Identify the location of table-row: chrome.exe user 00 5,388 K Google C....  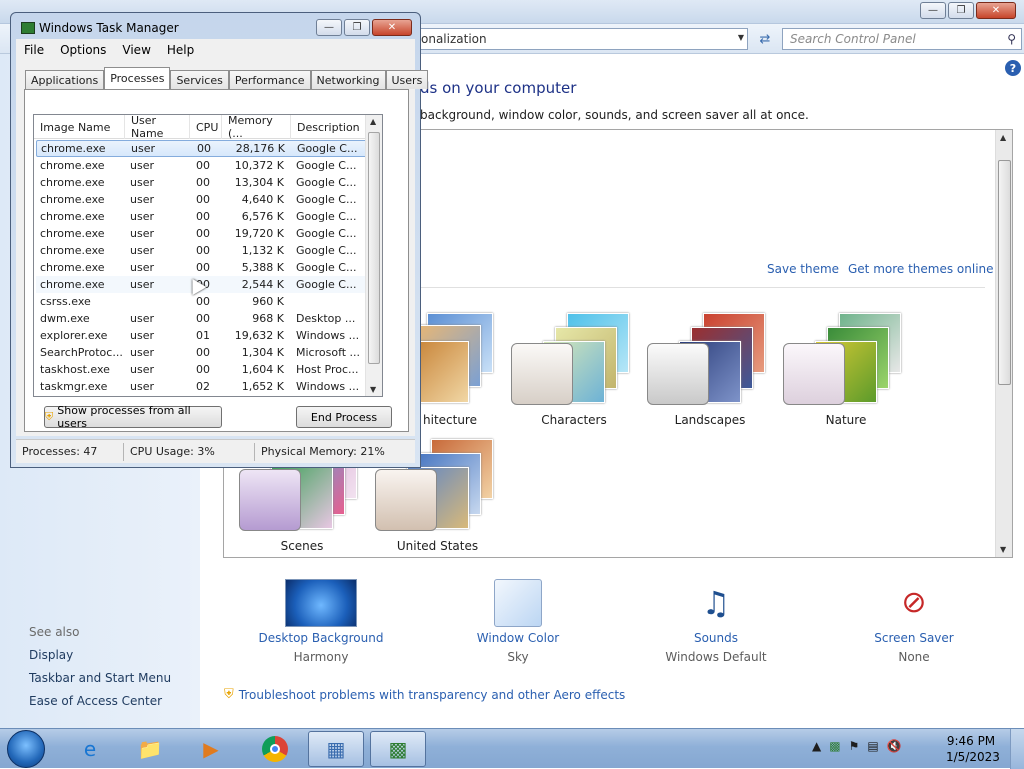
(201, 267).